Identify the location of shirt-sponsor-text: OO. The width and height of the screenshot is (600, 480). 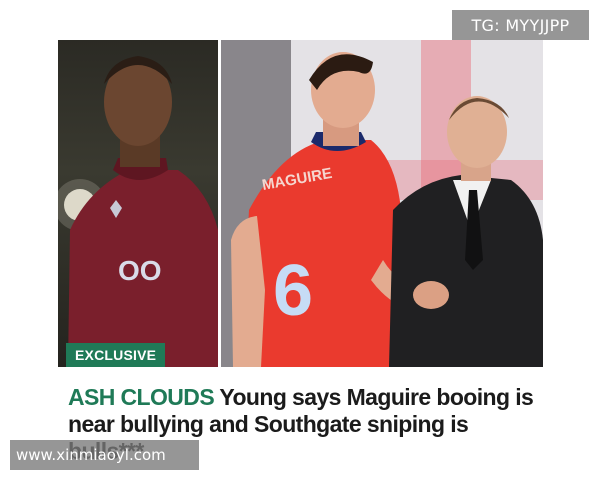
(140, 270).